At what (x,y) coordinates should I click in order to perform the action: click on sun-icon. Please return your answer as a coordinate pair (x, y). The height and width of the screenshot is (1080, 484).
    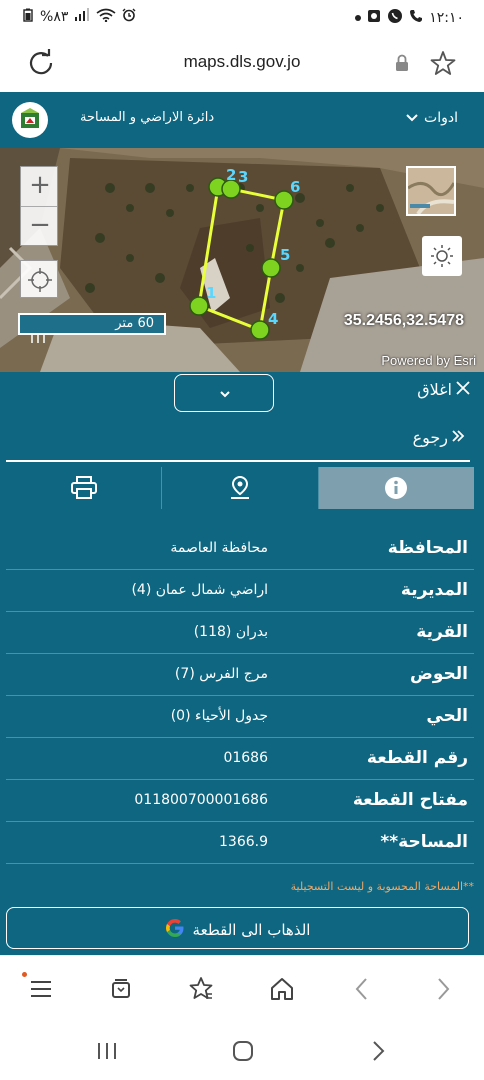
    Looking at the image, I should click on (442, 256).